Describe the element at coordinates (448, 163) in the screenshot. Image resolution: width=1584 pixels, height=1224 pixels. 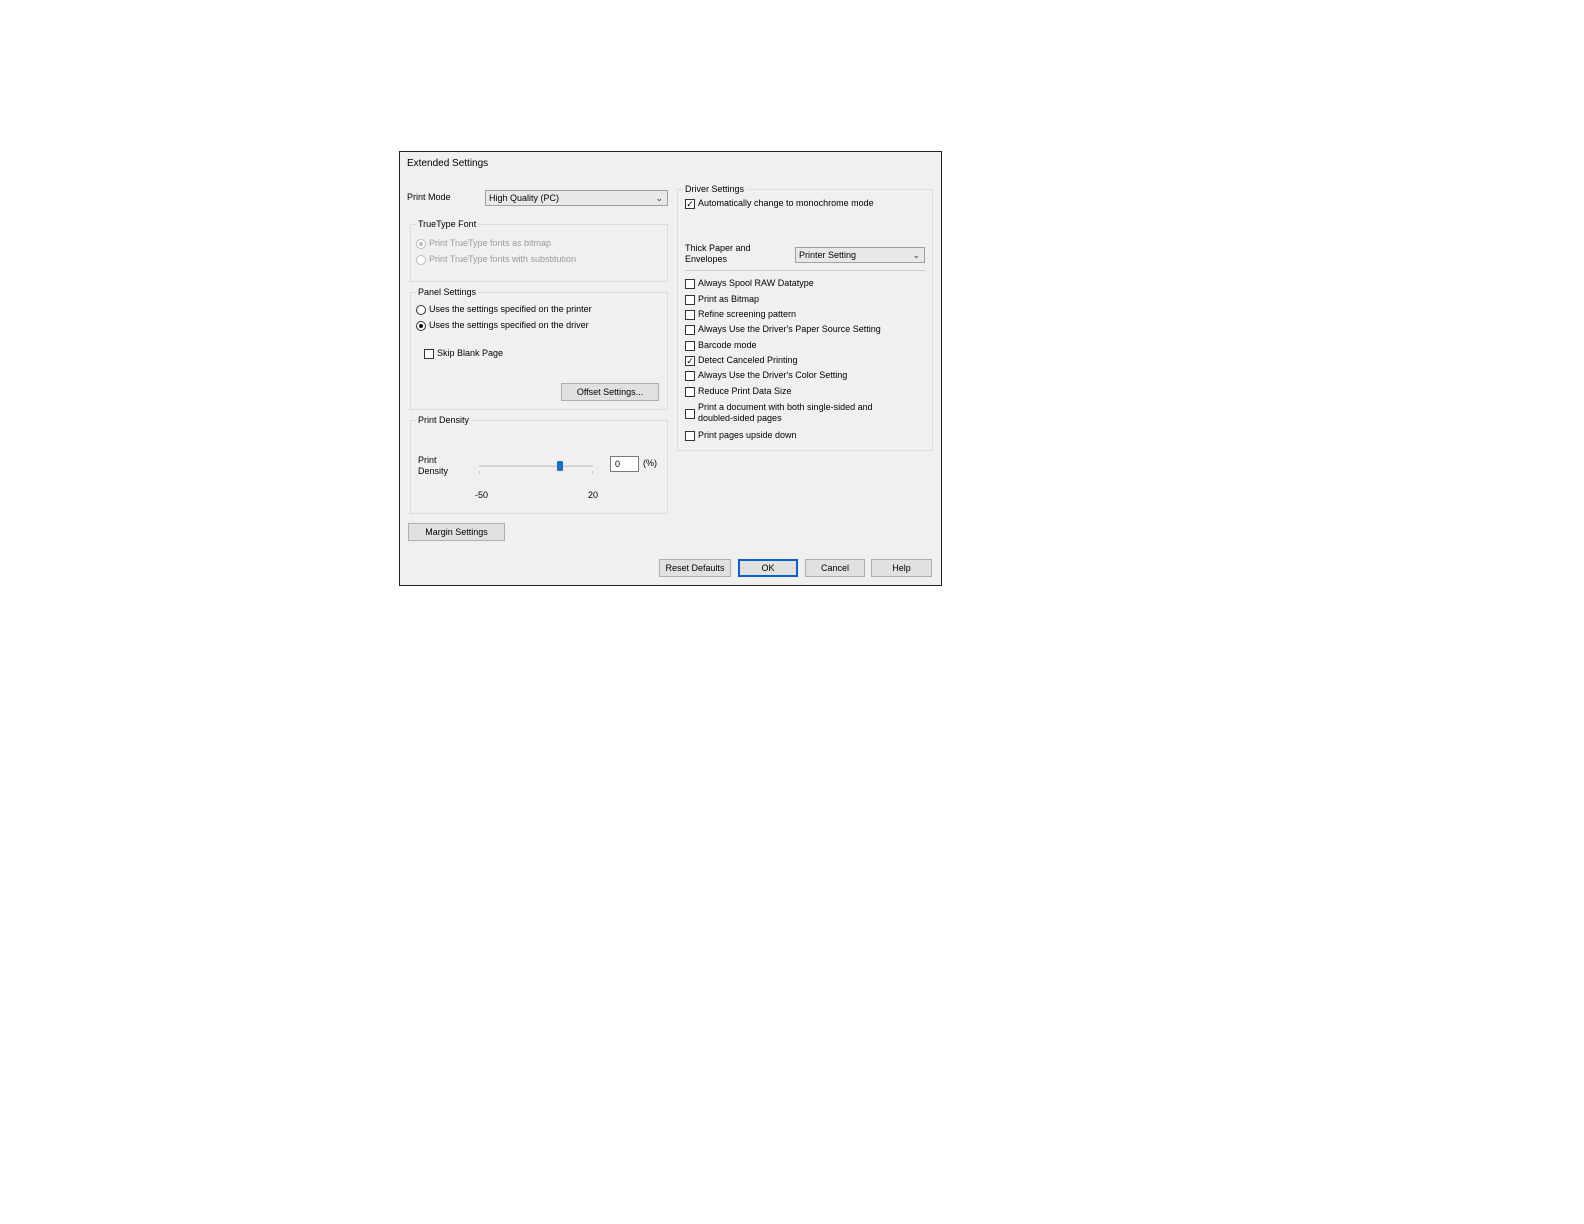
I see `dialog-title: Extended Settings` at that location.